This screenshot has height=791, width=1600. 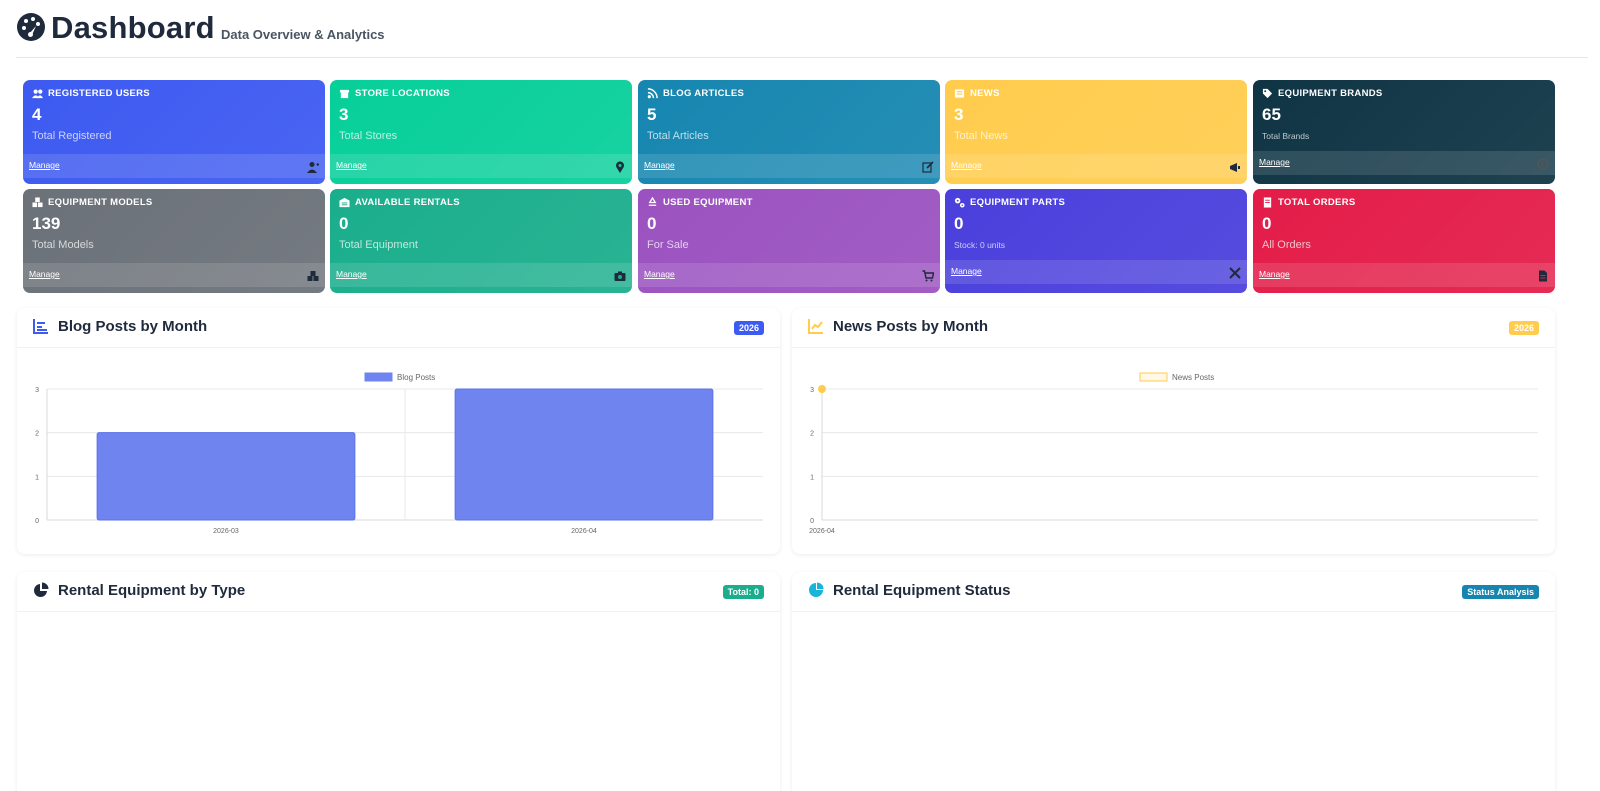 I want to click on stat-card-total-orders: Total Orders 0 All Orders Manage, so click(x=1404, y=241).